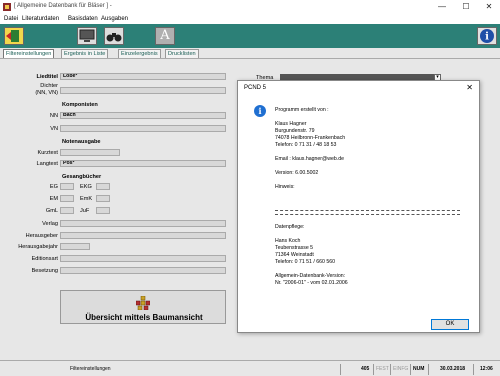 Image resolution: width=500 pixels, height=376 pixels. I want to click on dialog-line: Allgemein-Datenbank-Version:, so click(310, 276).